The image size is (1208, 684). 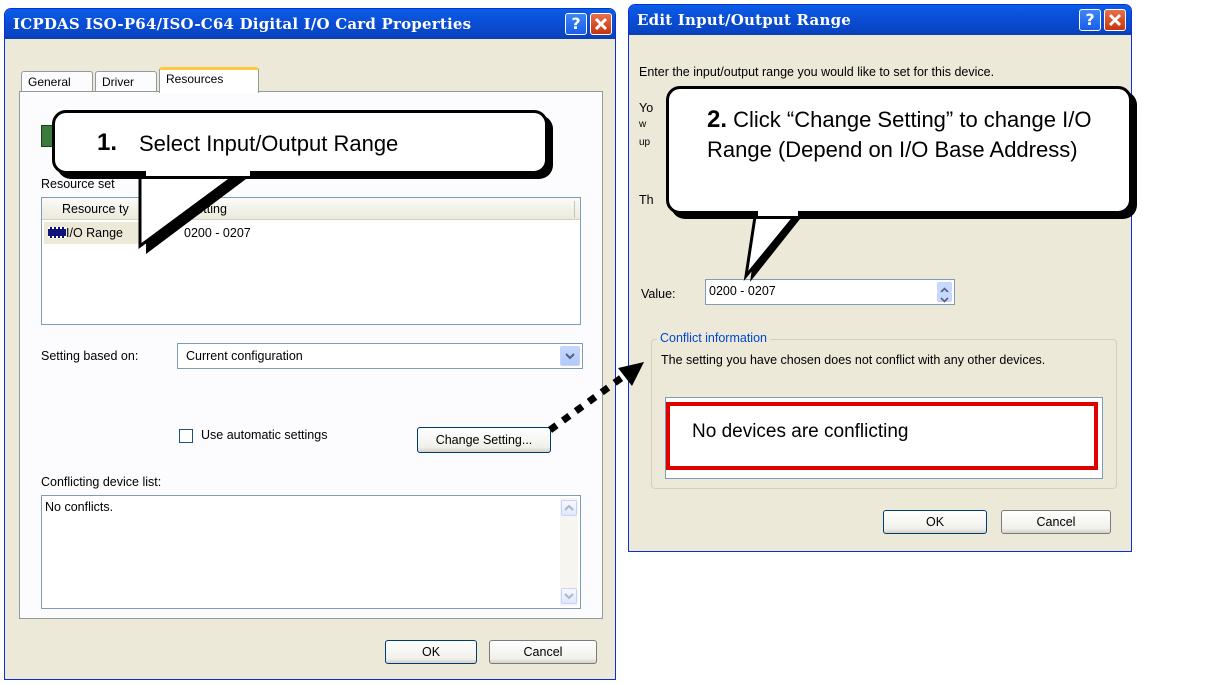 What do you see at coordinates (244, 356) in the screenshot?
I see `setting-based-value: Current configuration` at bounding box center [244, 356].